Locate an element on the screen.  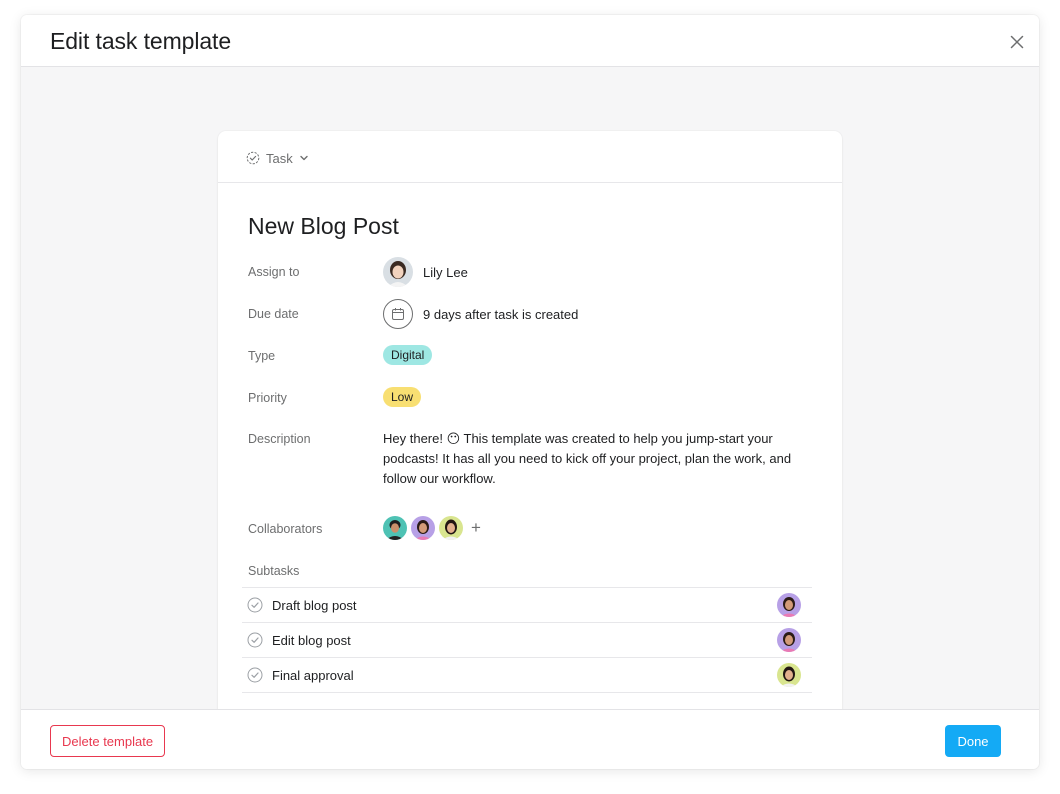
subtask-name: Edit blog post is located at coordinates (311, 640).